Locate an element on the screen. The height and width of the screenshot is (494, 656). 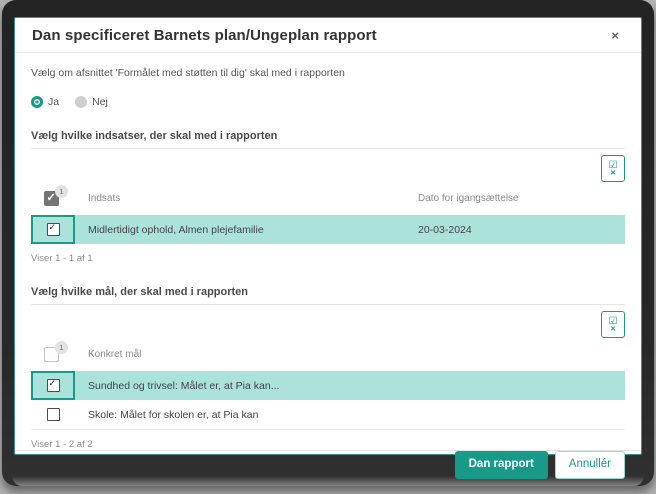
row-indsats-name: Midlertidigt ophold, Almen plejefamilie is located at coordinates (176, 229).